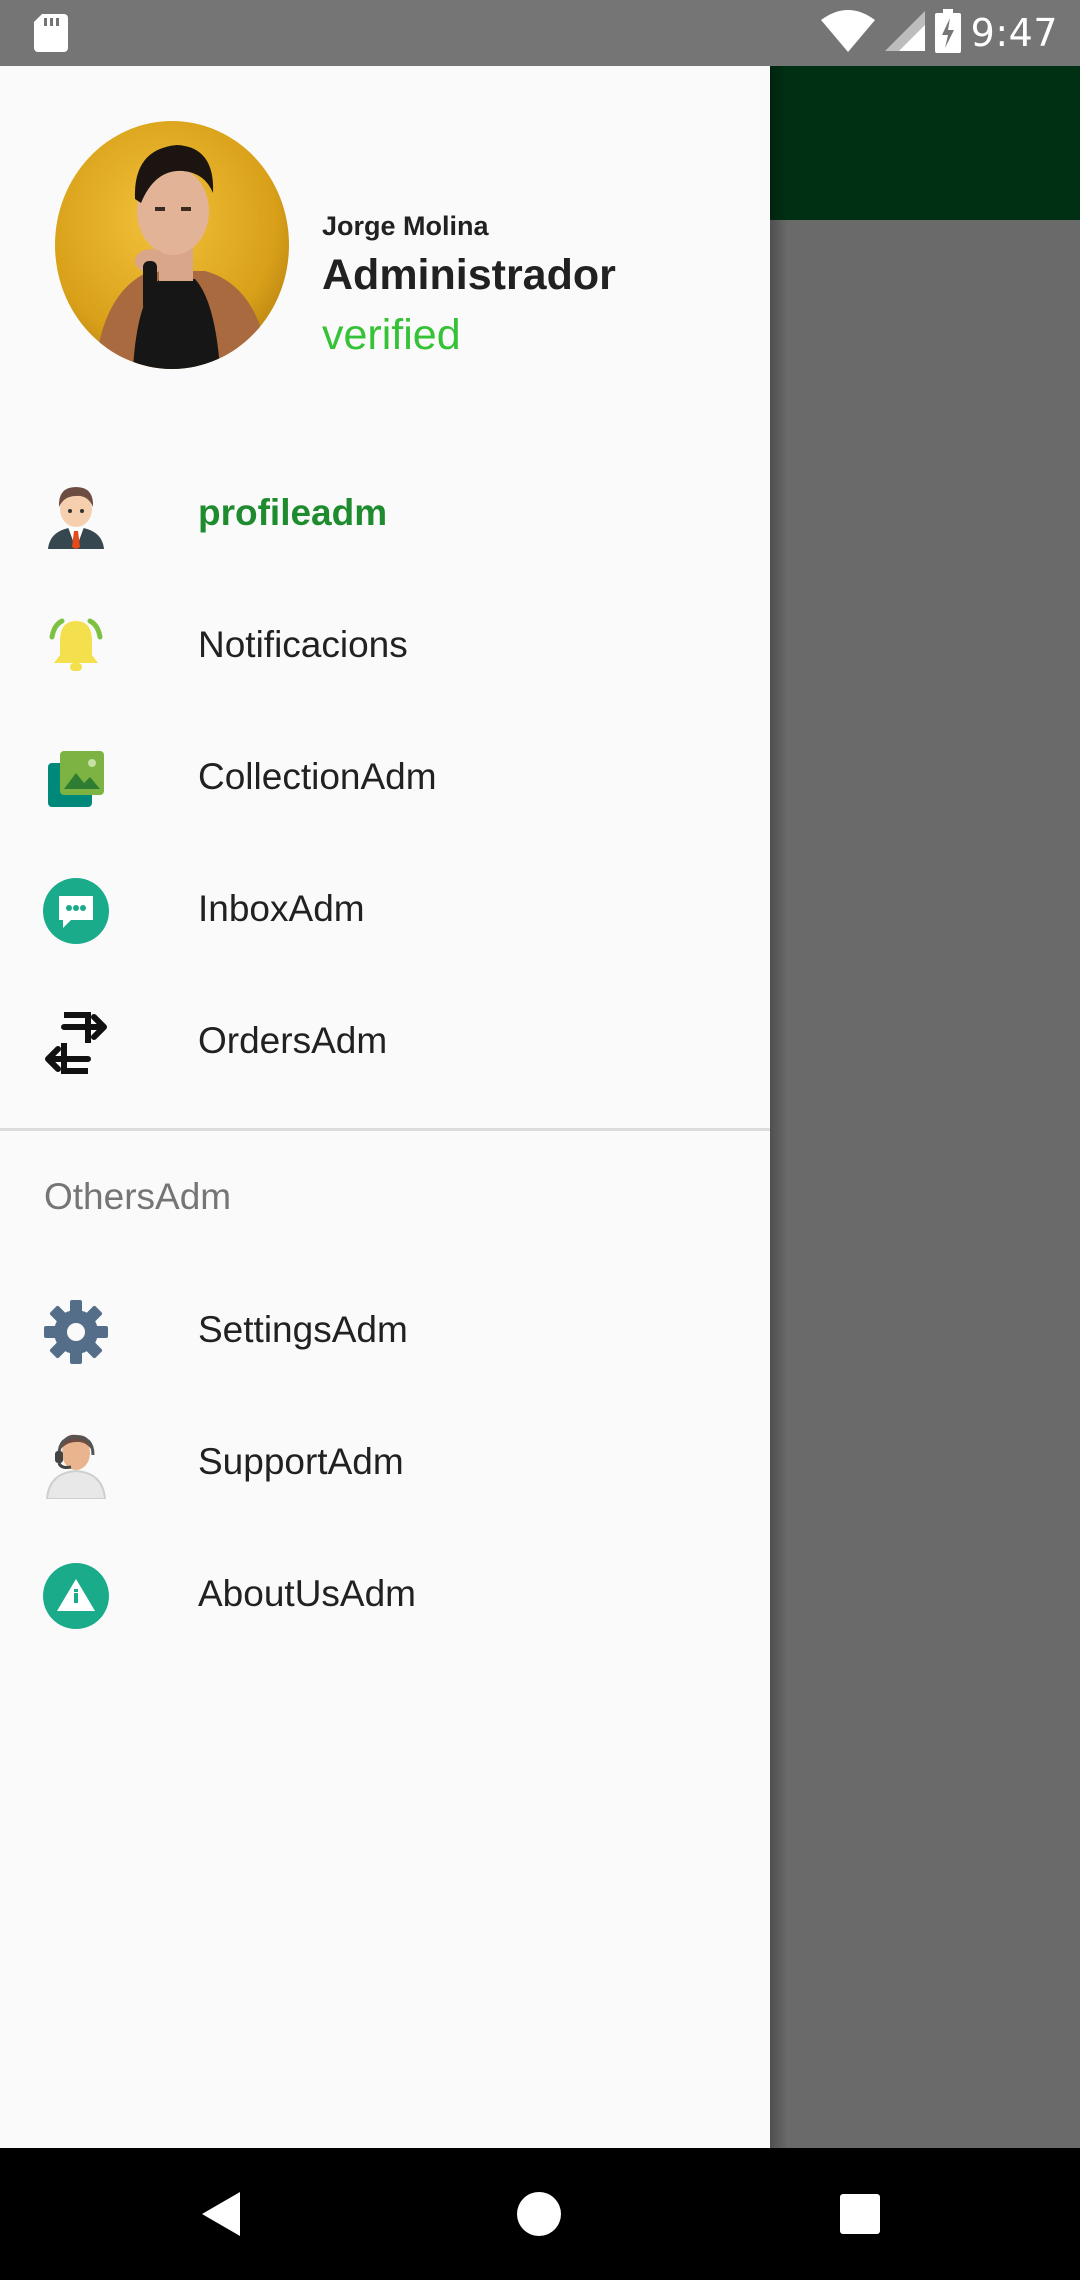 The image size is (1080, 2280). I want to click on user-name: Jorge Molina, so click(405, 226).